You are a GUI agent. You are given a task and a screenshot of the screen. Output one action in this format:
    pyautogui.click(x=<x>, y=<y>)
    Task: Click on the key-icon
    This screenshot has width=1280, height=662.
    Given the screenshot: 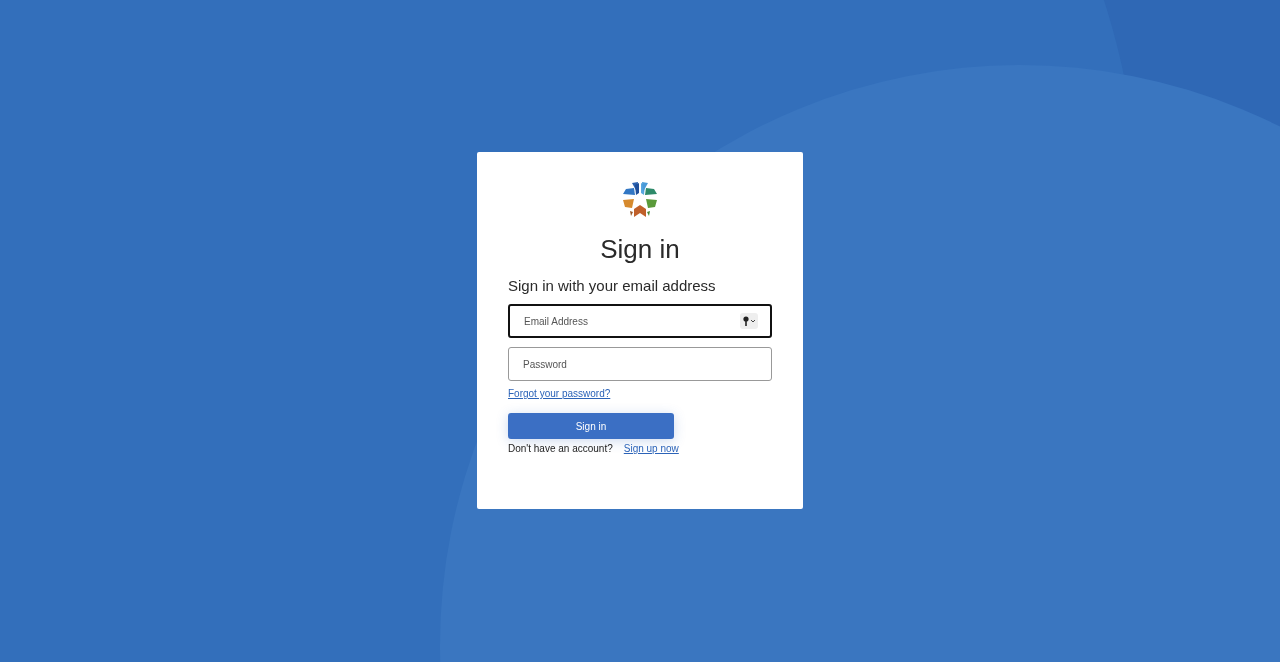 What is the action you would take?
    pyautogui.click(x=749, y=321)
    